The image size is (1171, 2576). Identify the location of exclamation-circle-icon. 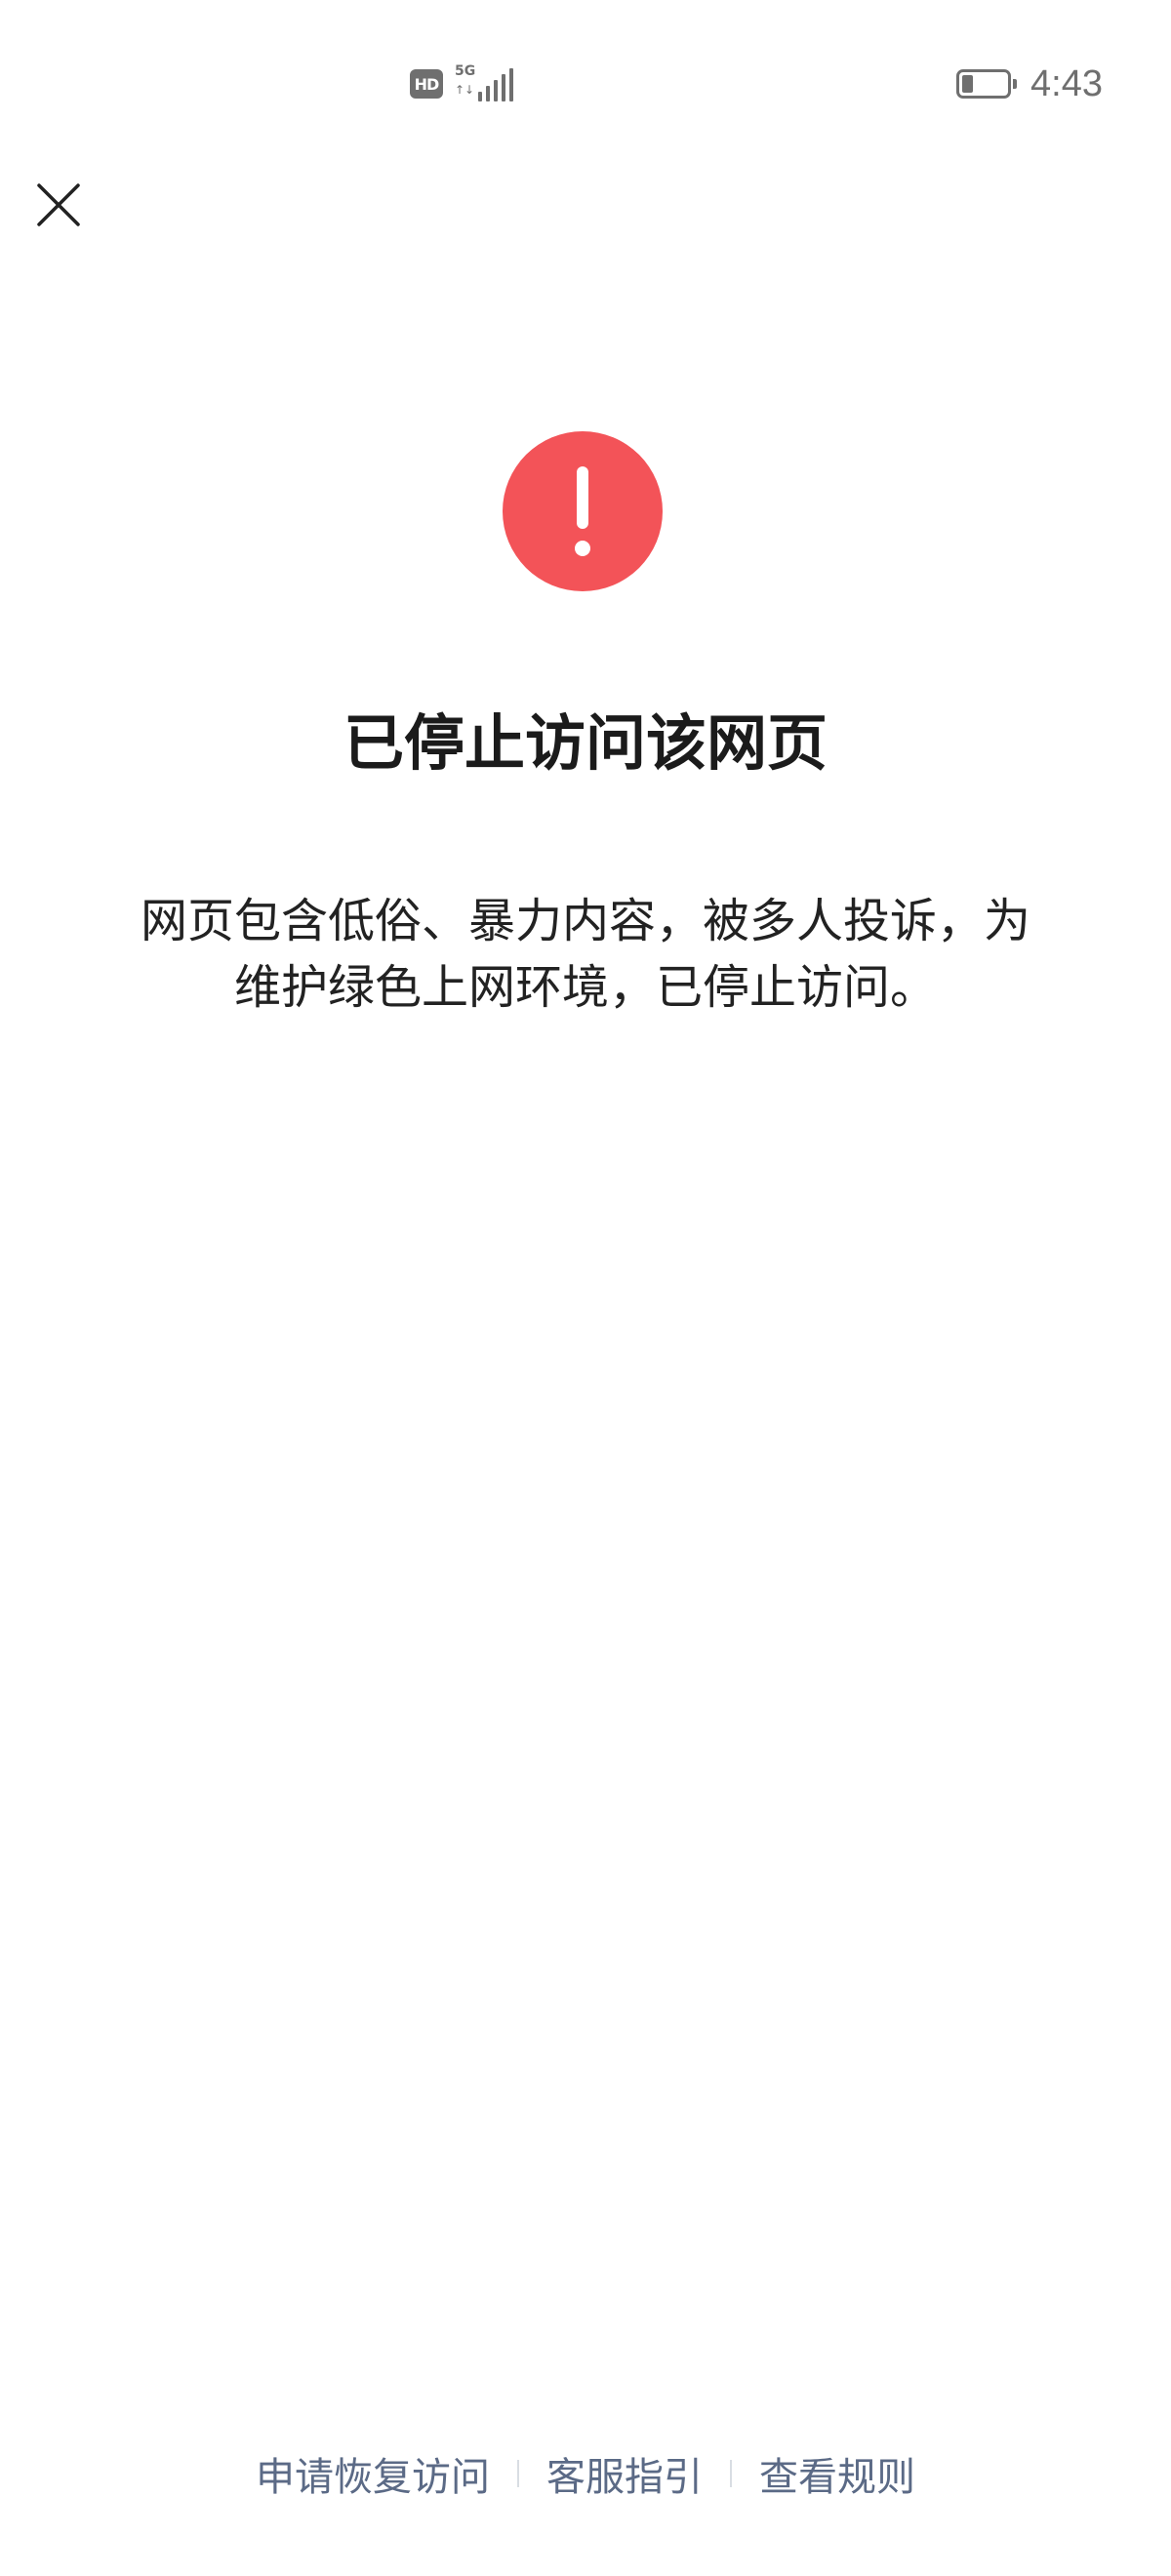
(583, 511).